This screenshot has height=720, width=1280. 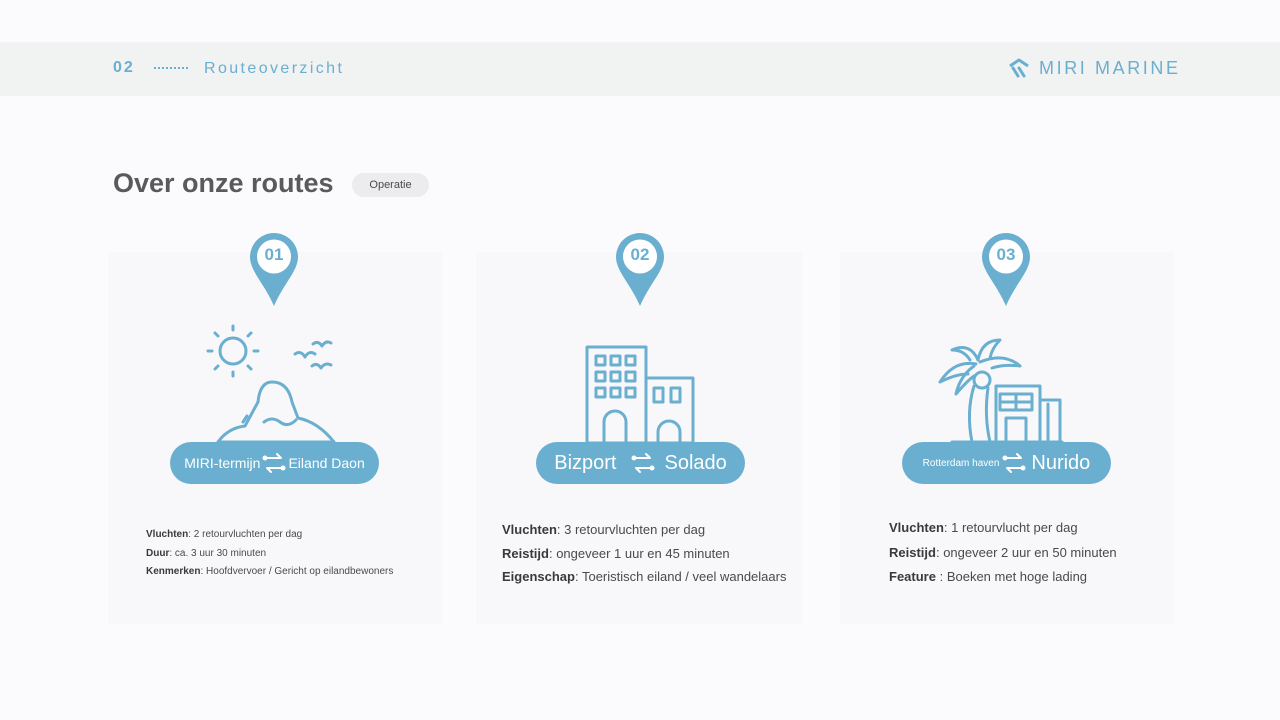 I want to click on location-pin-3: 03, so click(x=1006, y=269).